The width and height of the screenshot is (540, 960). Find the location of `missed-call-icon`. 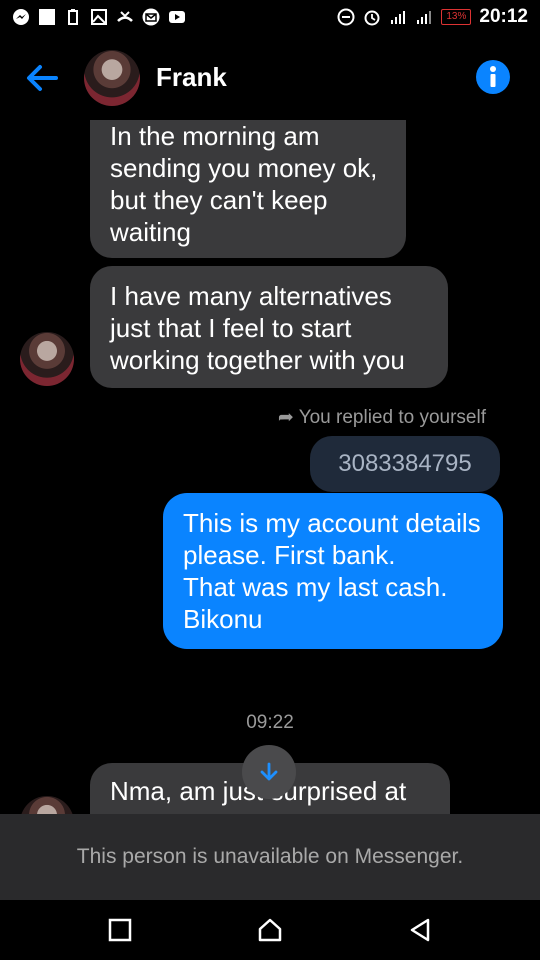

missed-call-icon is located at coordinates (125, 16).